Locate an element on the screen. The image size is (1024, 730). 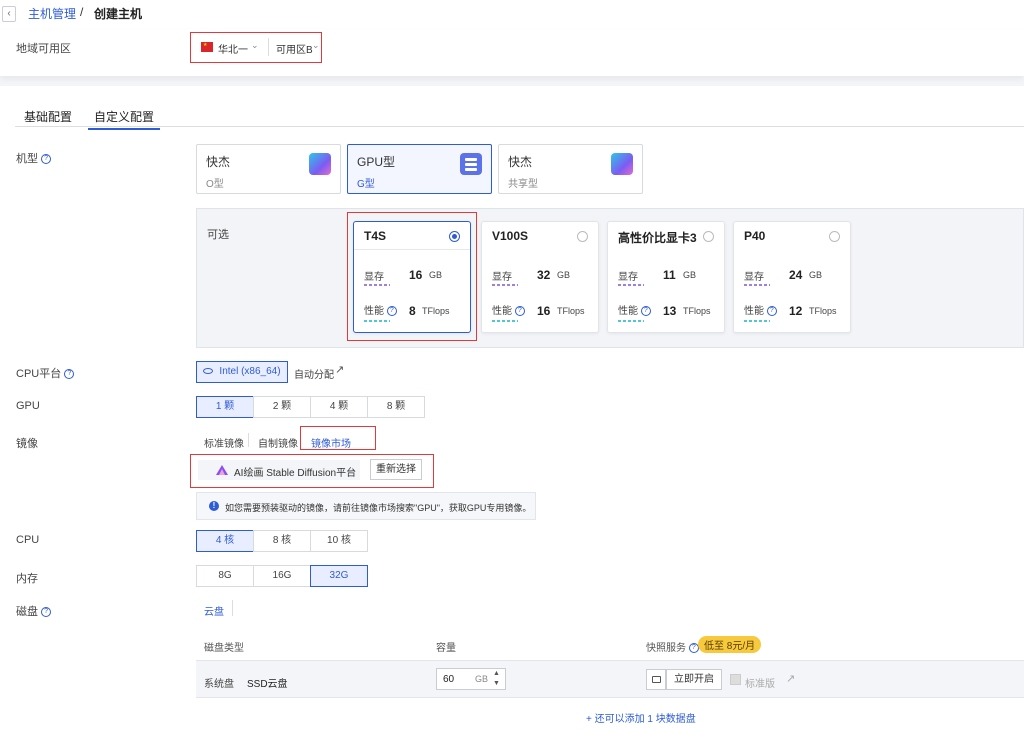
cpu-8-cores: 8 核 is located at coordinates (282, 541).